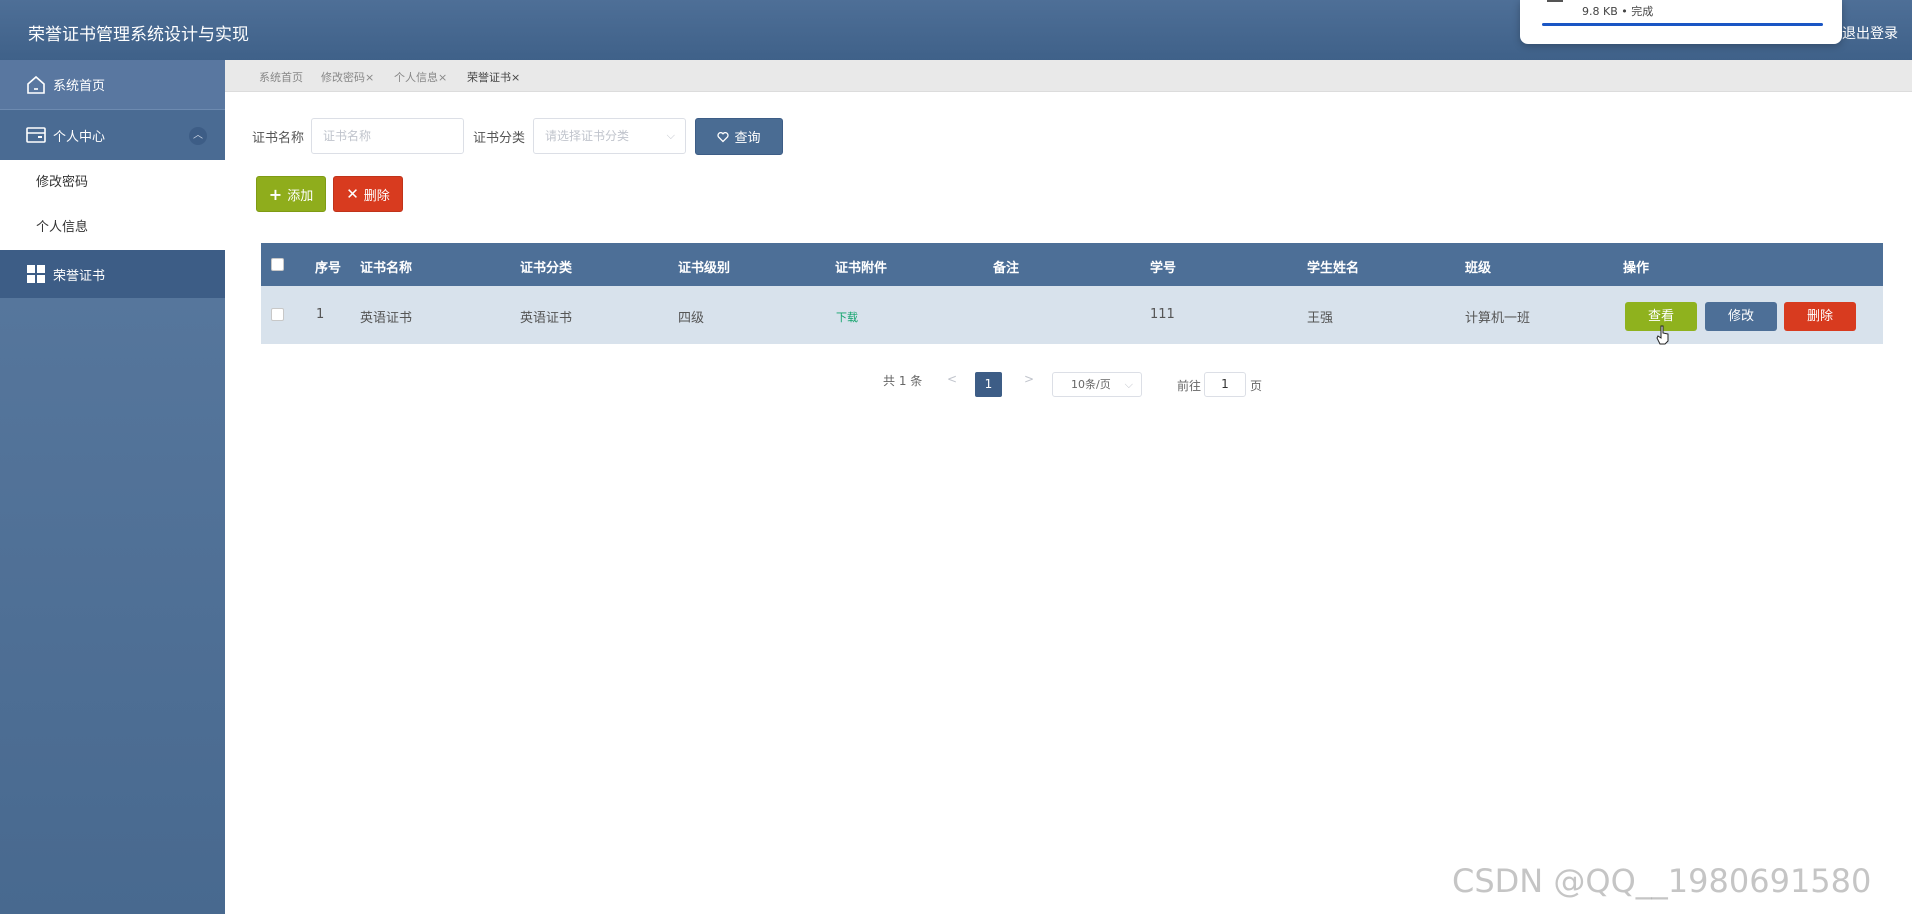 This screenshot has width=1912, height=914. What do you see at coordinates (1741, 316) in the screenshot?
I see `edit-button: 修改` at bounding box center [1741, 316].